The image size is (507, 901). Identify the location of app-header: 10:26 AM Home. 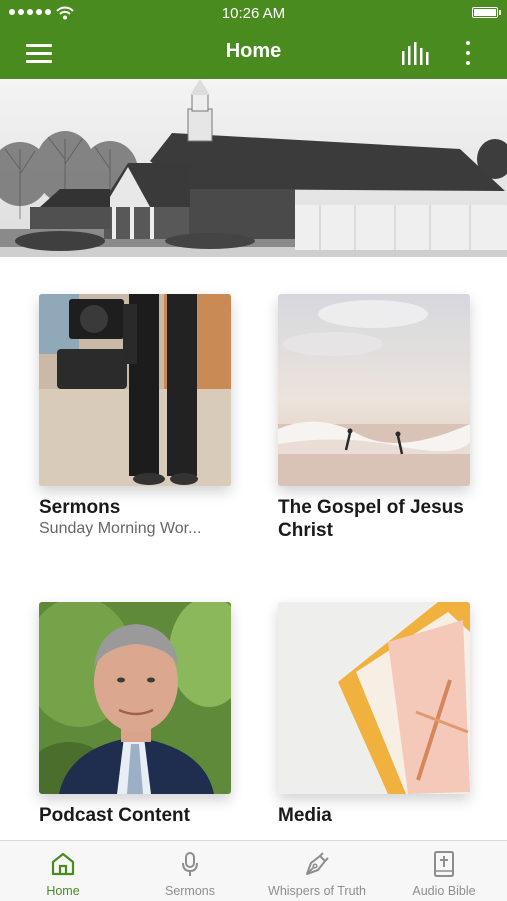
(253, 39).